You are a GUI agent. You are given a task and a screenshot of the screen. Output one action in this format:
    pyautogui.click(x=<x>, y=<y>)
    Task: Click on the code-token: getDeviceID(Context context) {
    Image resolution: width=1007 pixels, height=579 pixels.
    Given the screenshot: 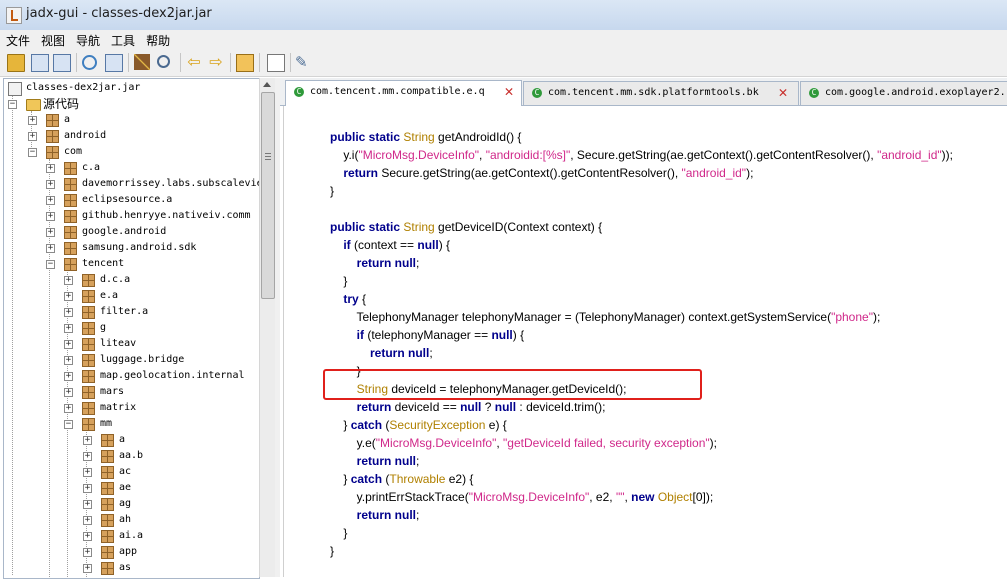 What is the action you would take?
    pyautogui.click(x=518, y=227)
    